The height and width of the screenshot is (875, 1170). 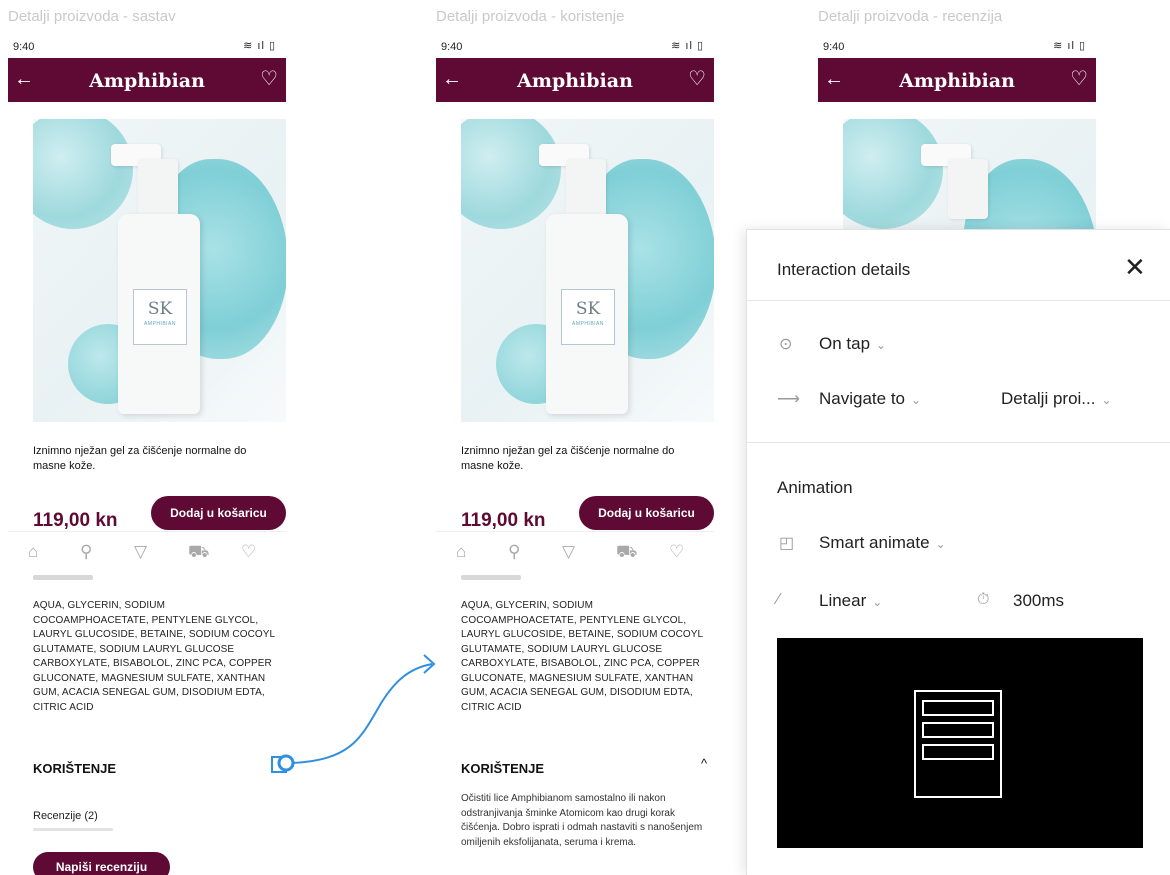 What do you see at coordinates (815, 487) in the screenshot?
I see `animation-heading: Animation` at bounding box center [815, 487].